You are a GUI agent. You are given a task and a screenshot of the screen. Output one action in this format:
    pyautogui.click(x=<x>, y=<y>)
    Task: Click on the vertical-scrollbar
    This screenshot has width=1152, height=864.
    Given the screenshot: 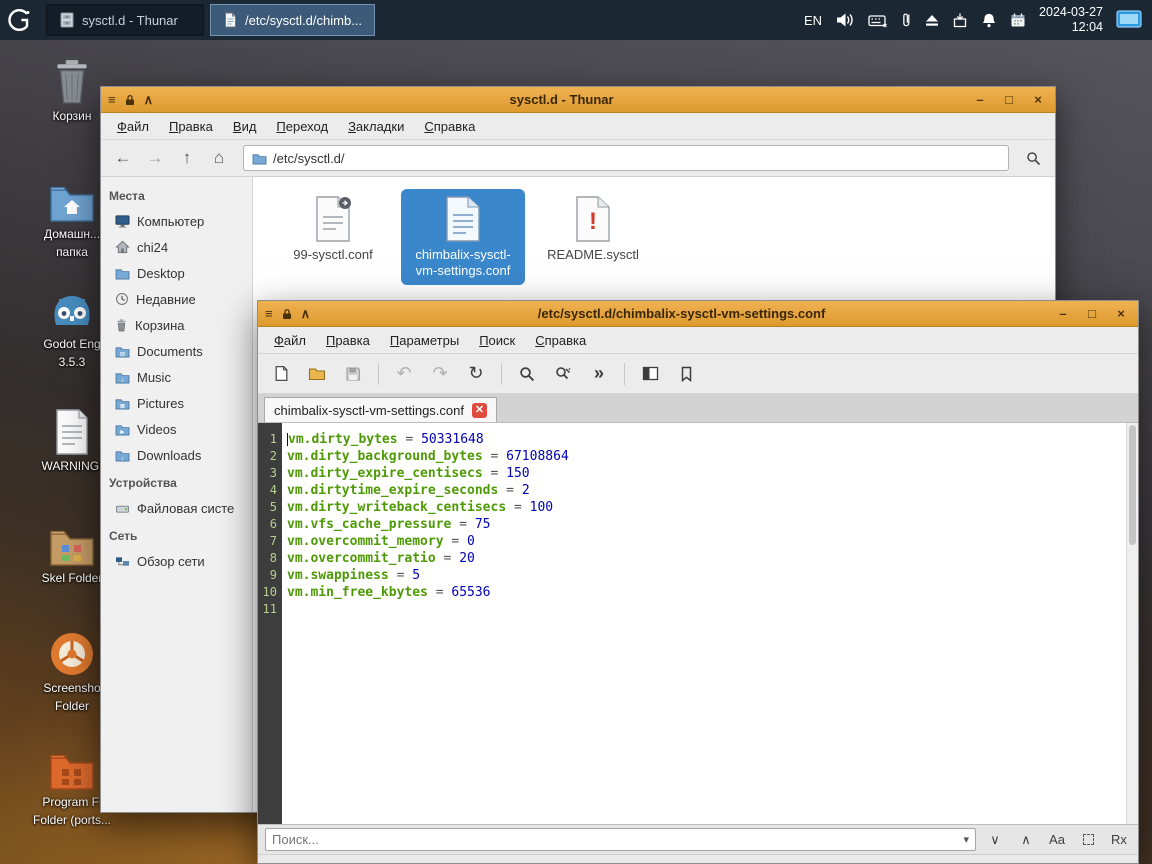 What is the action you would take?
    pyautogui.click(x=1132, y=623)
    